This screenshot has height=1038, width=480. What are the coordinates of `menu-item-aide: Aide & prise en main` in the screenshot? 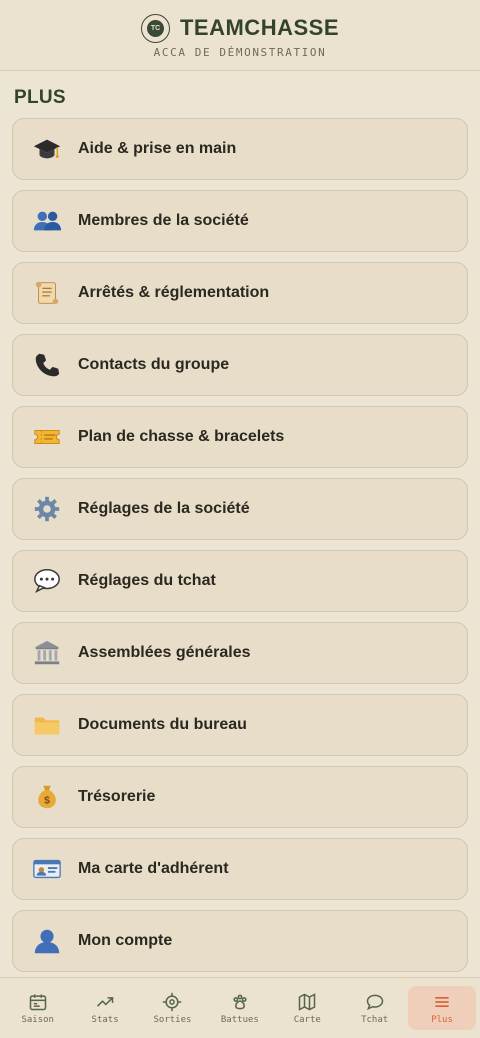 It's located at (240, 149).